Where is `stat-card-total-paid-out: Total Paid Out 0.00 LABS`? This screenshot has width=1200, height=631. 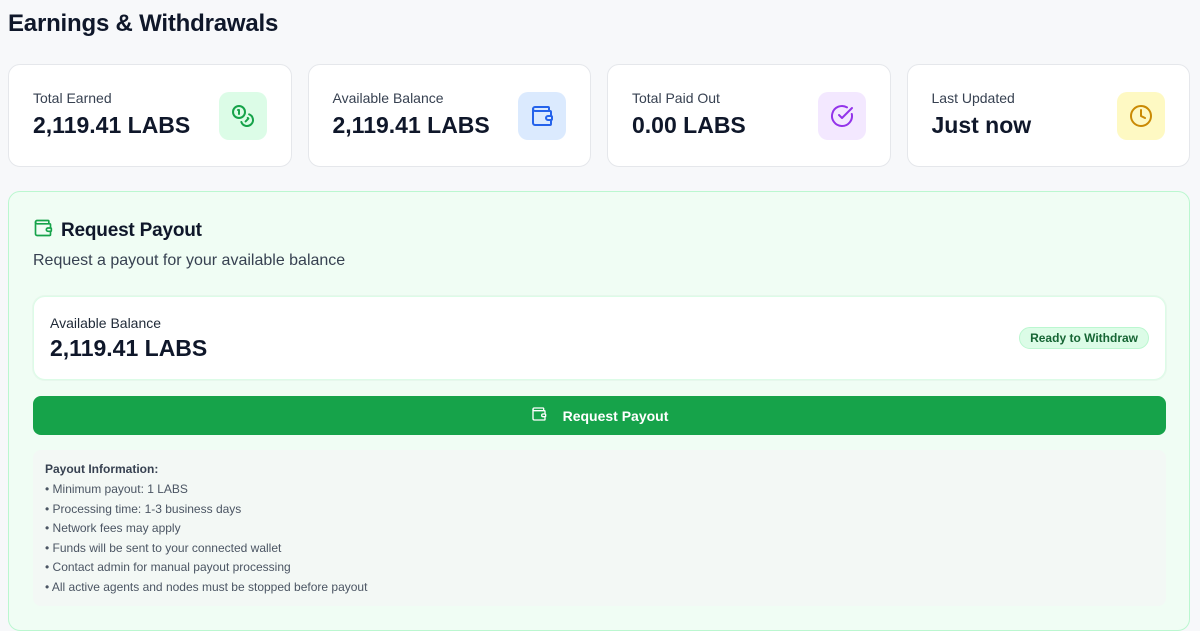
stat-card-total-paid-out: Total Paid Out 0.00 LABS is located at coordinates (749, 115).